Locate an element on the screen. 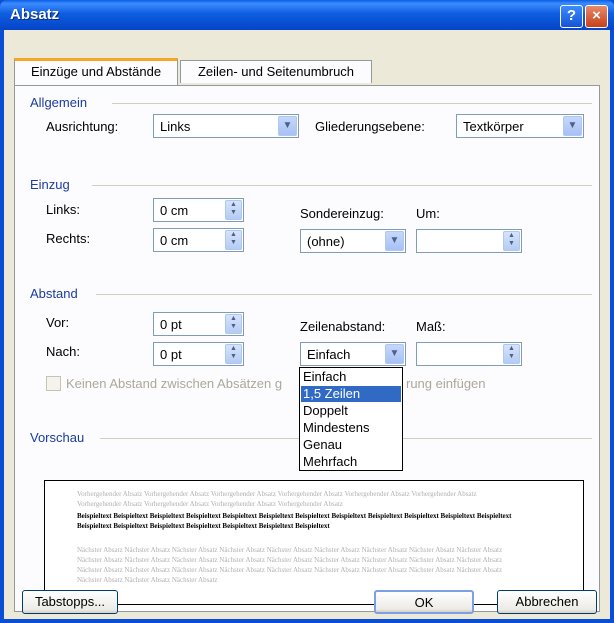 The image size is (614, 623). section-vorschau: Vorschau is located at coordinates (57, 437).